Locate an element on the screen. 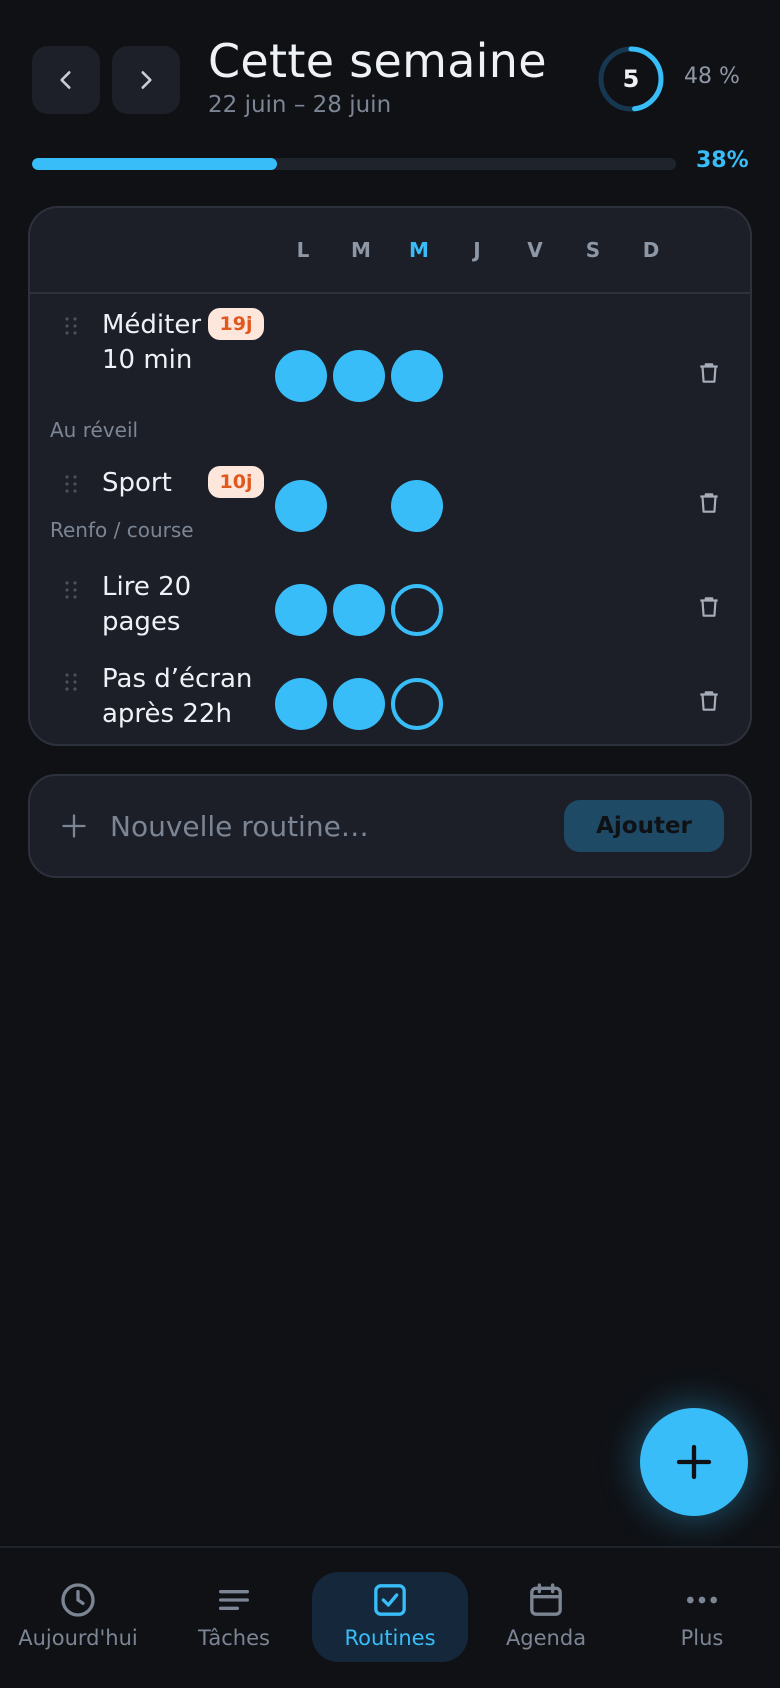  floating-add-button is located at coordinates (694, 1462).